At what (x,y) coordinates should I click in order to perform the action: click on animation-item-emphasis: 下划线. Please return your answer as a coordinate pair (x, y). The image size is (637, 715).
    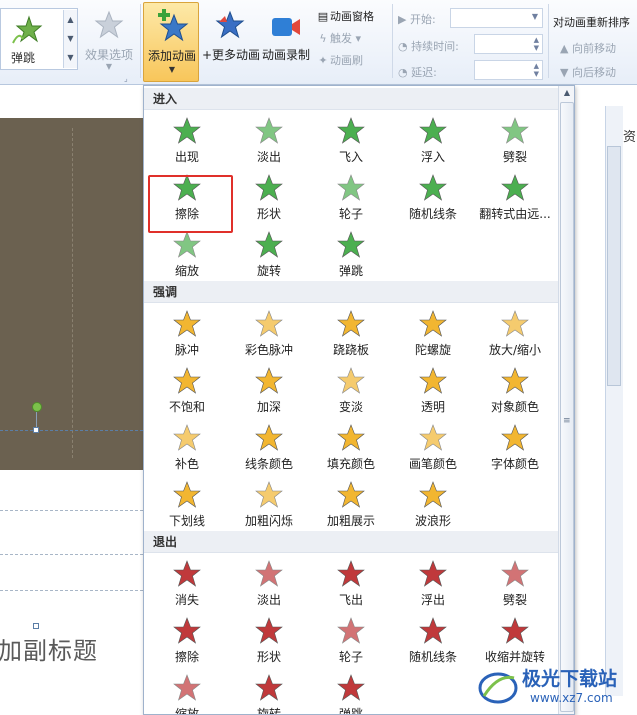
    Looking at the image, I should click on (187, 508).